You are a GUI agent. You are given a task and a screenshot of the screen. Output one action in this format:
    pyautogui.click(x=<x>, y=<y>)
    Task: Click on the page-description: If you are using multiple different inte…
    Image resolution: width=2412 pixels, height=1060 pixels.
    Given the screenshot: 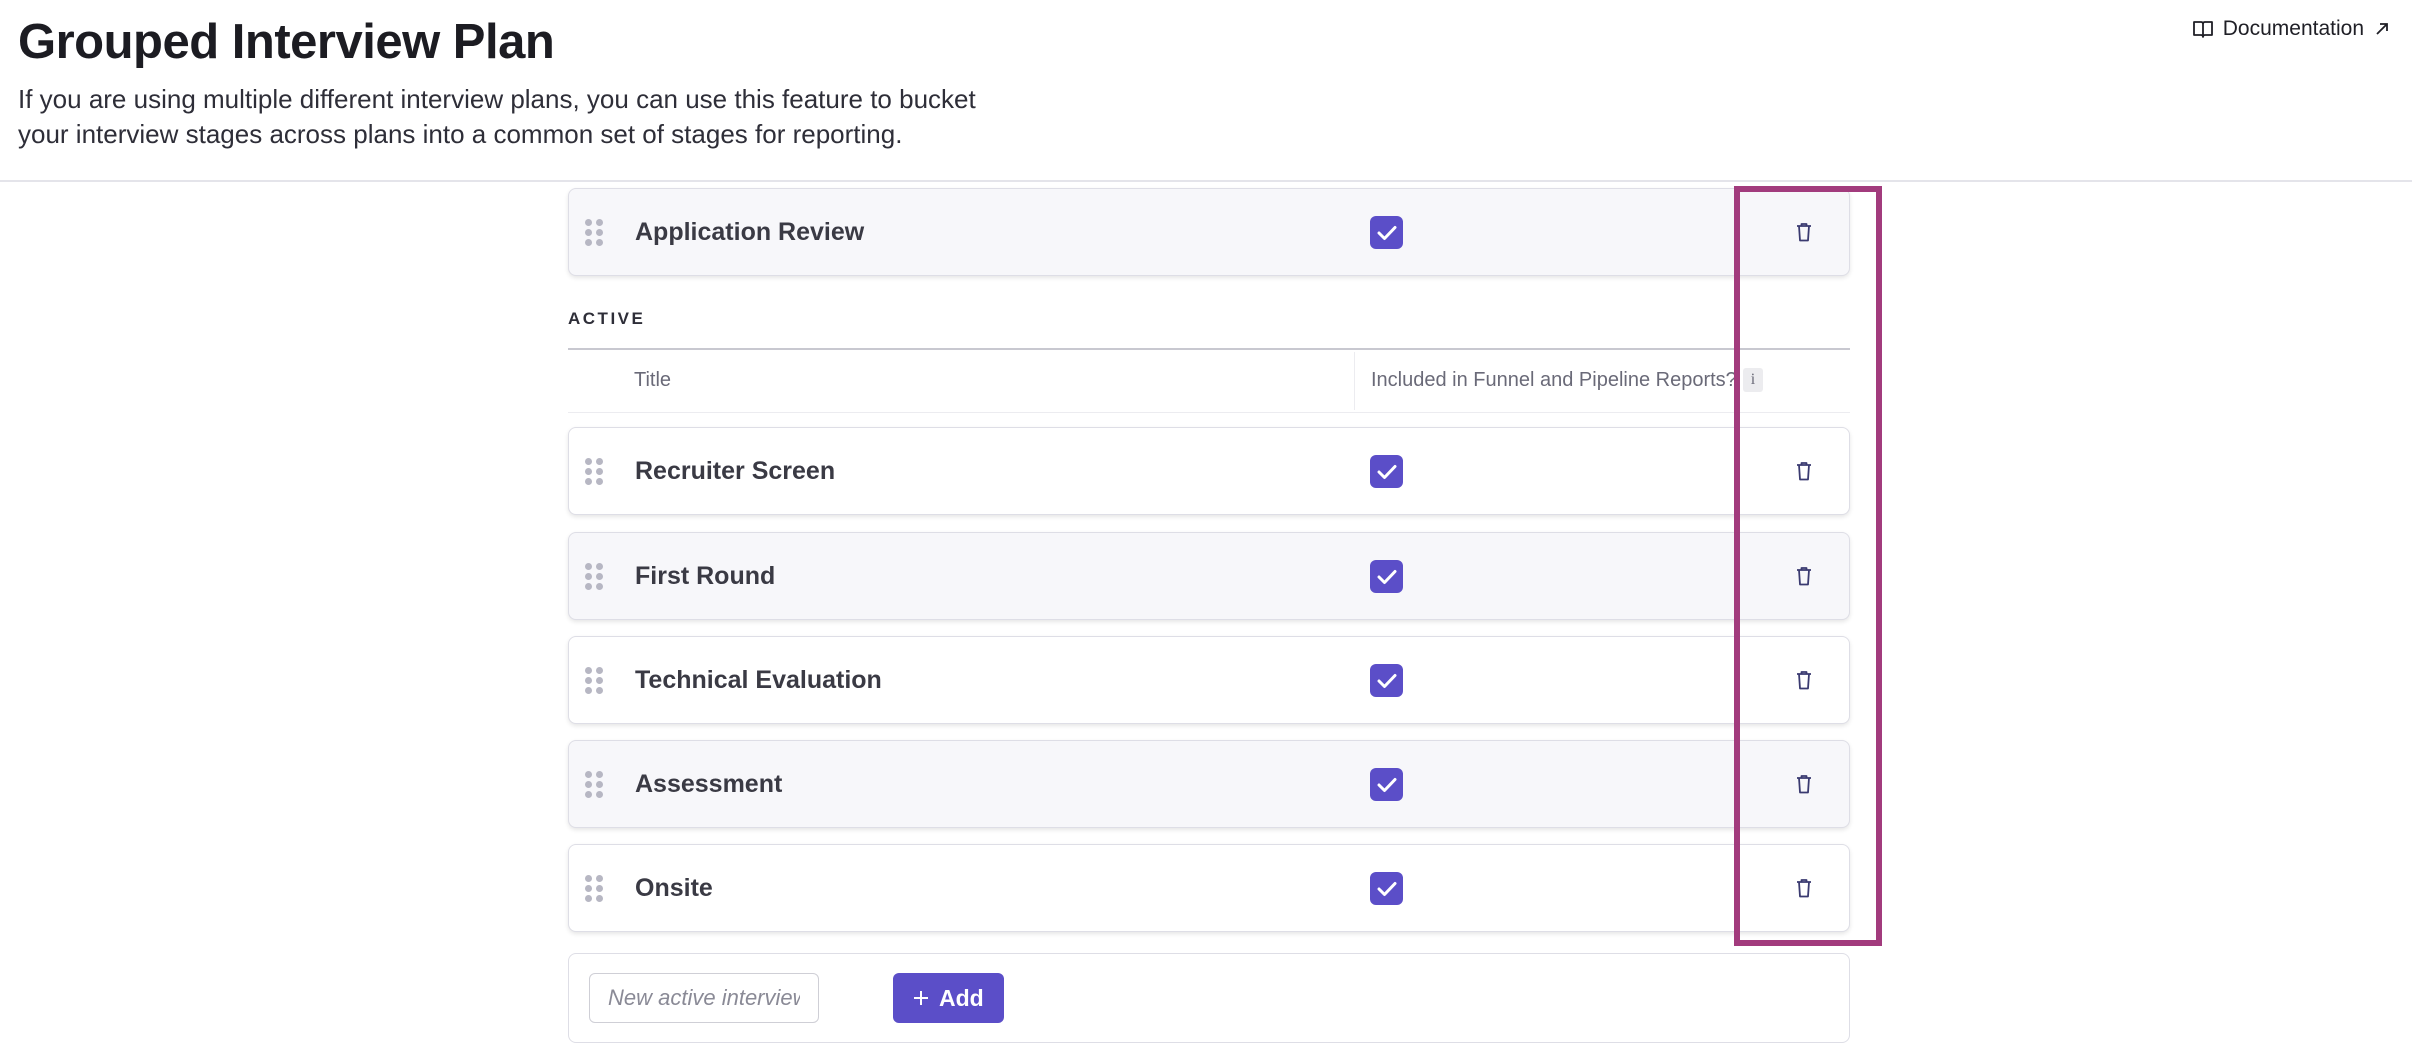 What is the action you would take?
    pyautogui.click(x=497, y=116)
    